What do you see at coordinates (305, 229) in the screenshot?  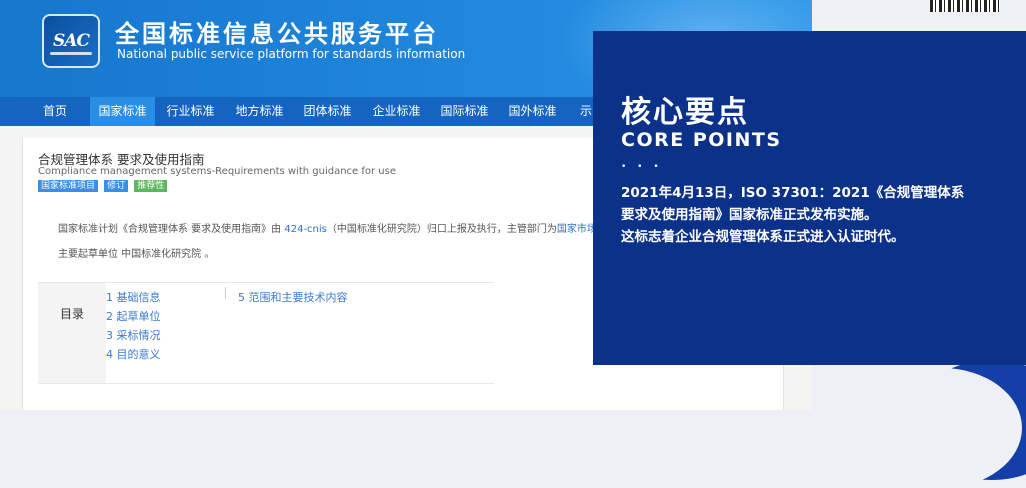 I see `committee-link: 424-cnis` at bounding box center [305, 229].